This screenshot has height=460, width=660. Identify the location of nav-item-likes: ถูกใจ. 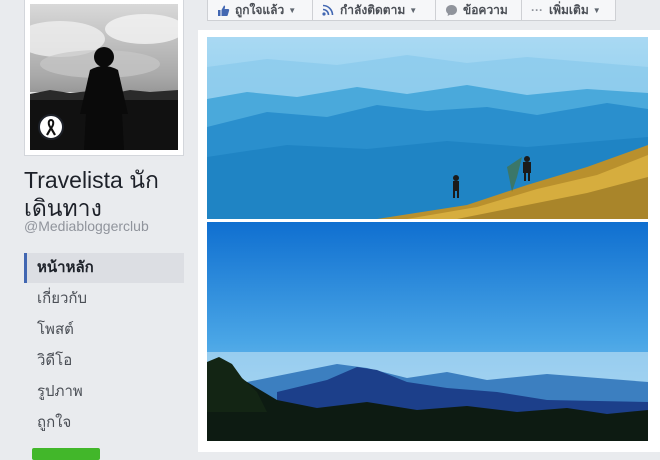
(104, 423).